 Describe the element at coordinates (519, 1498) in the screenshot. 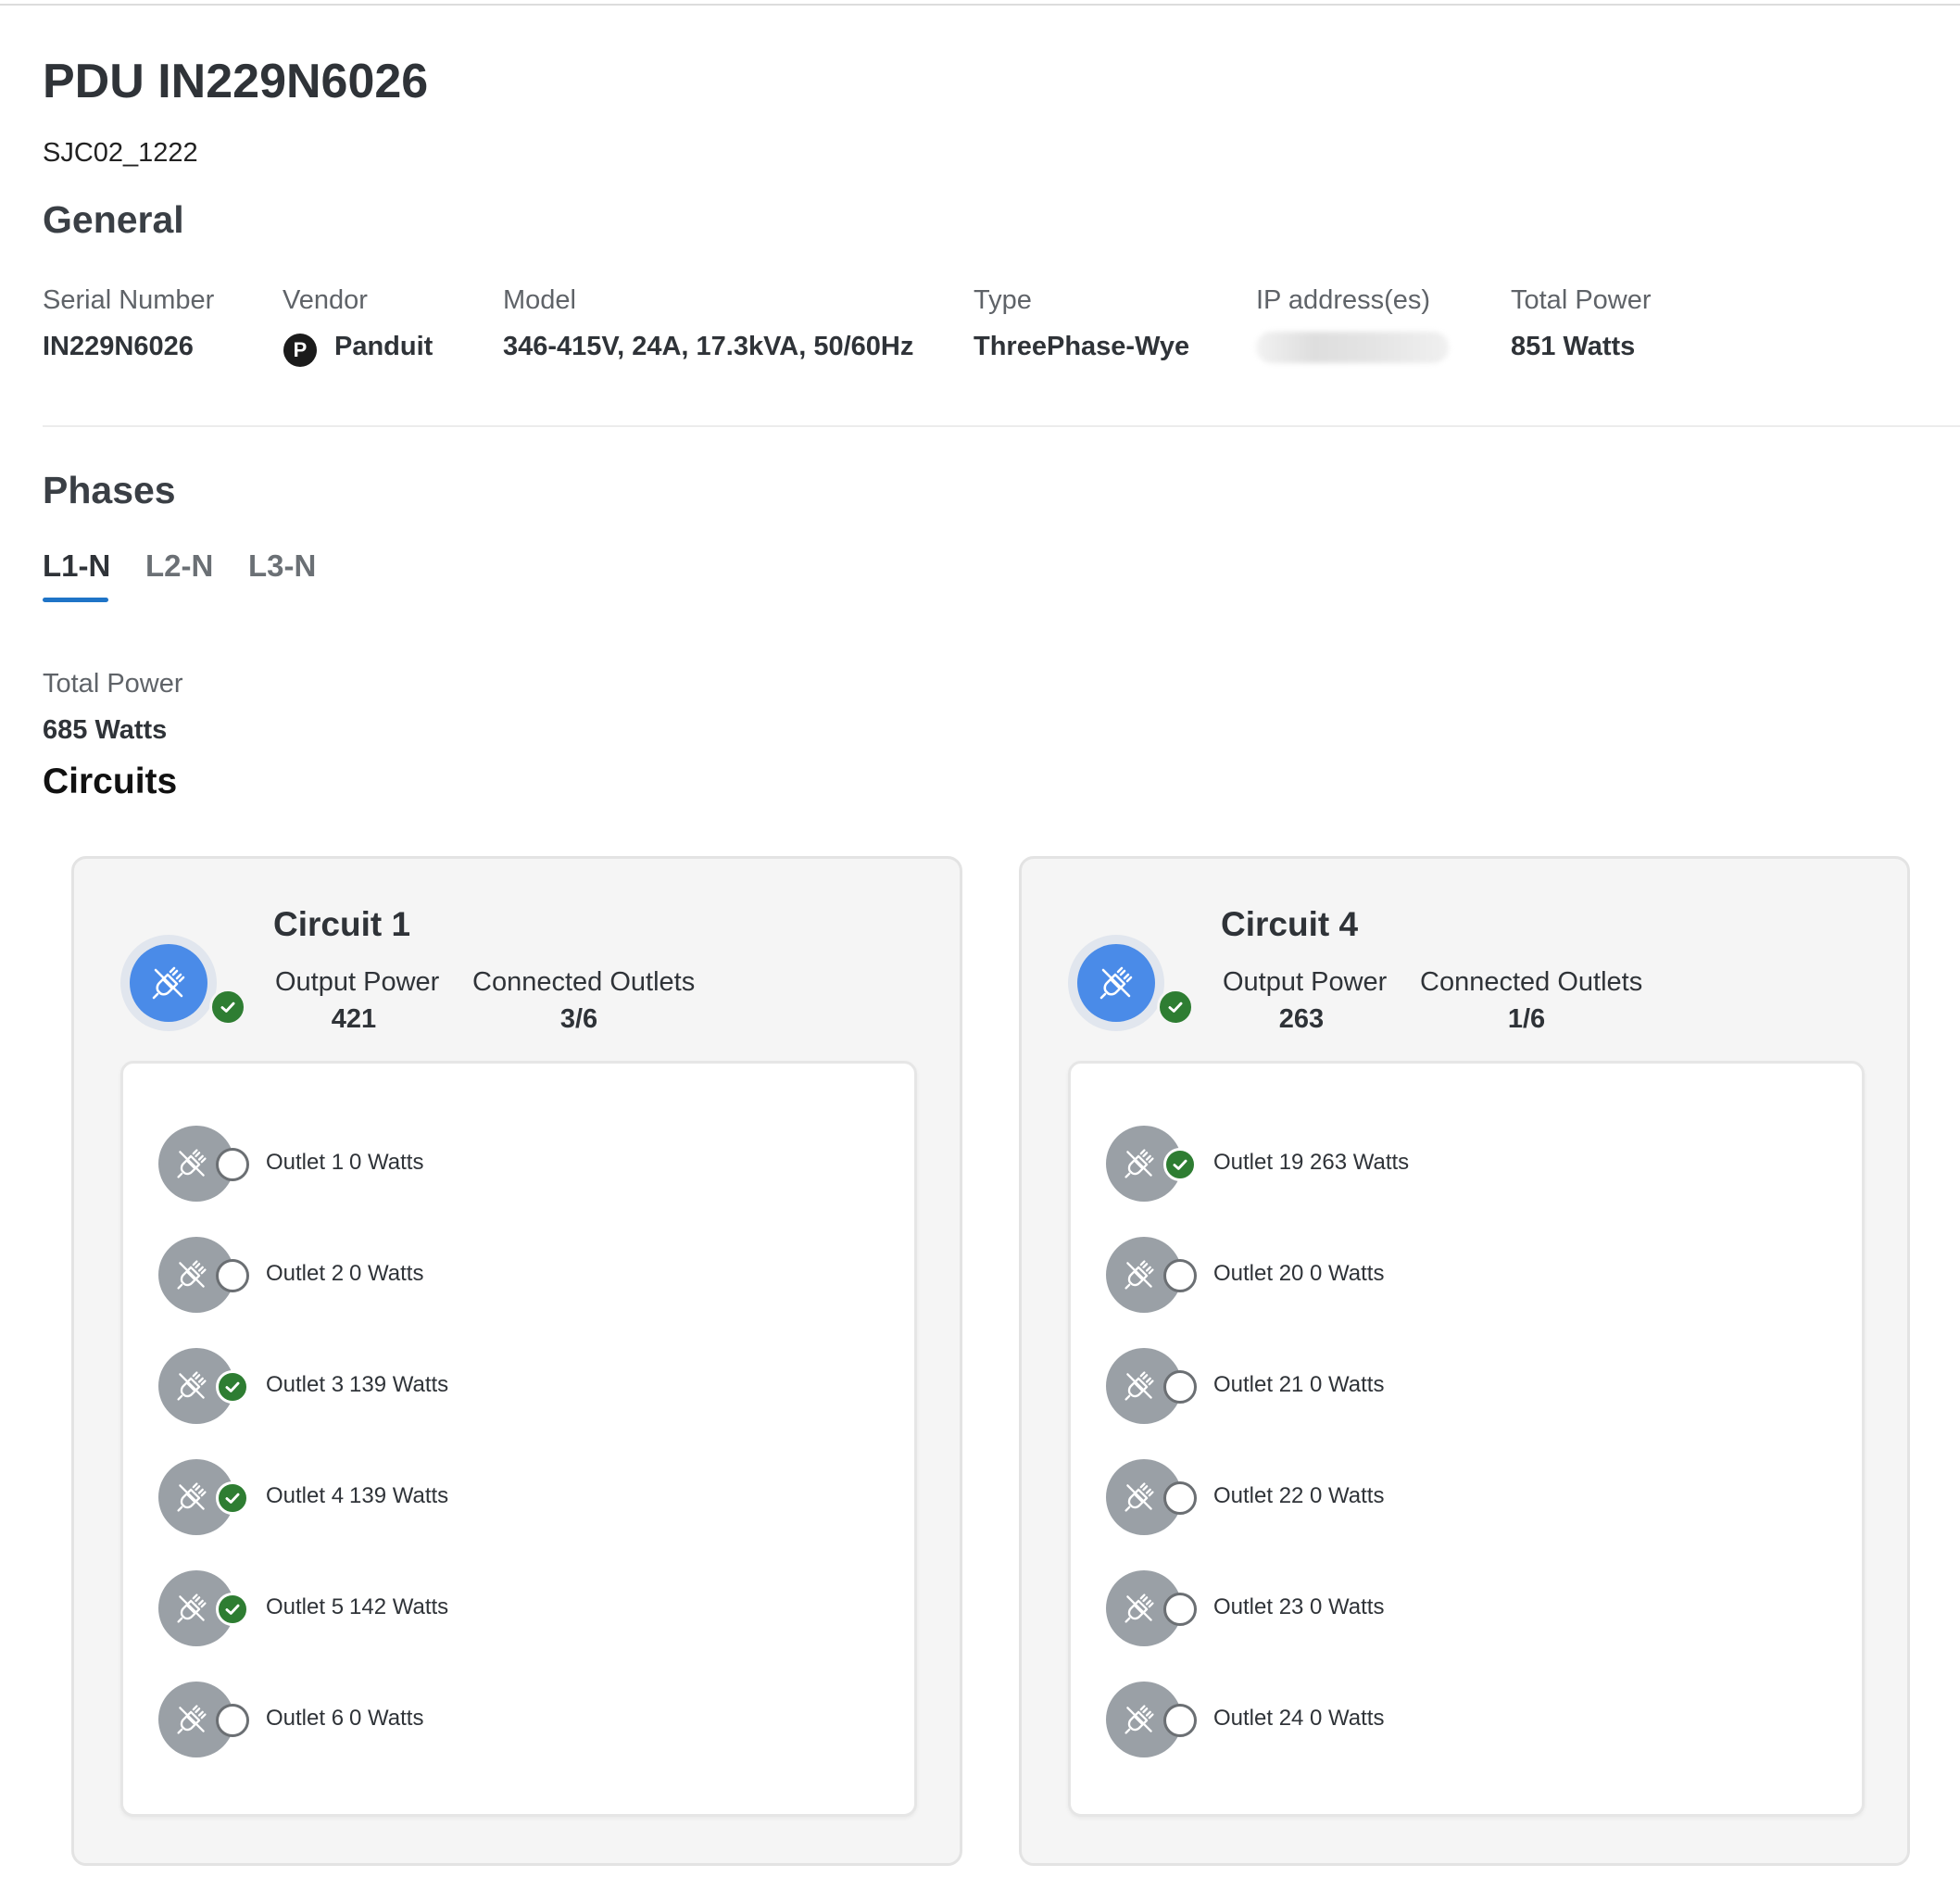

I see `outlet-row: Outlet 4 139 Watts` at that location.